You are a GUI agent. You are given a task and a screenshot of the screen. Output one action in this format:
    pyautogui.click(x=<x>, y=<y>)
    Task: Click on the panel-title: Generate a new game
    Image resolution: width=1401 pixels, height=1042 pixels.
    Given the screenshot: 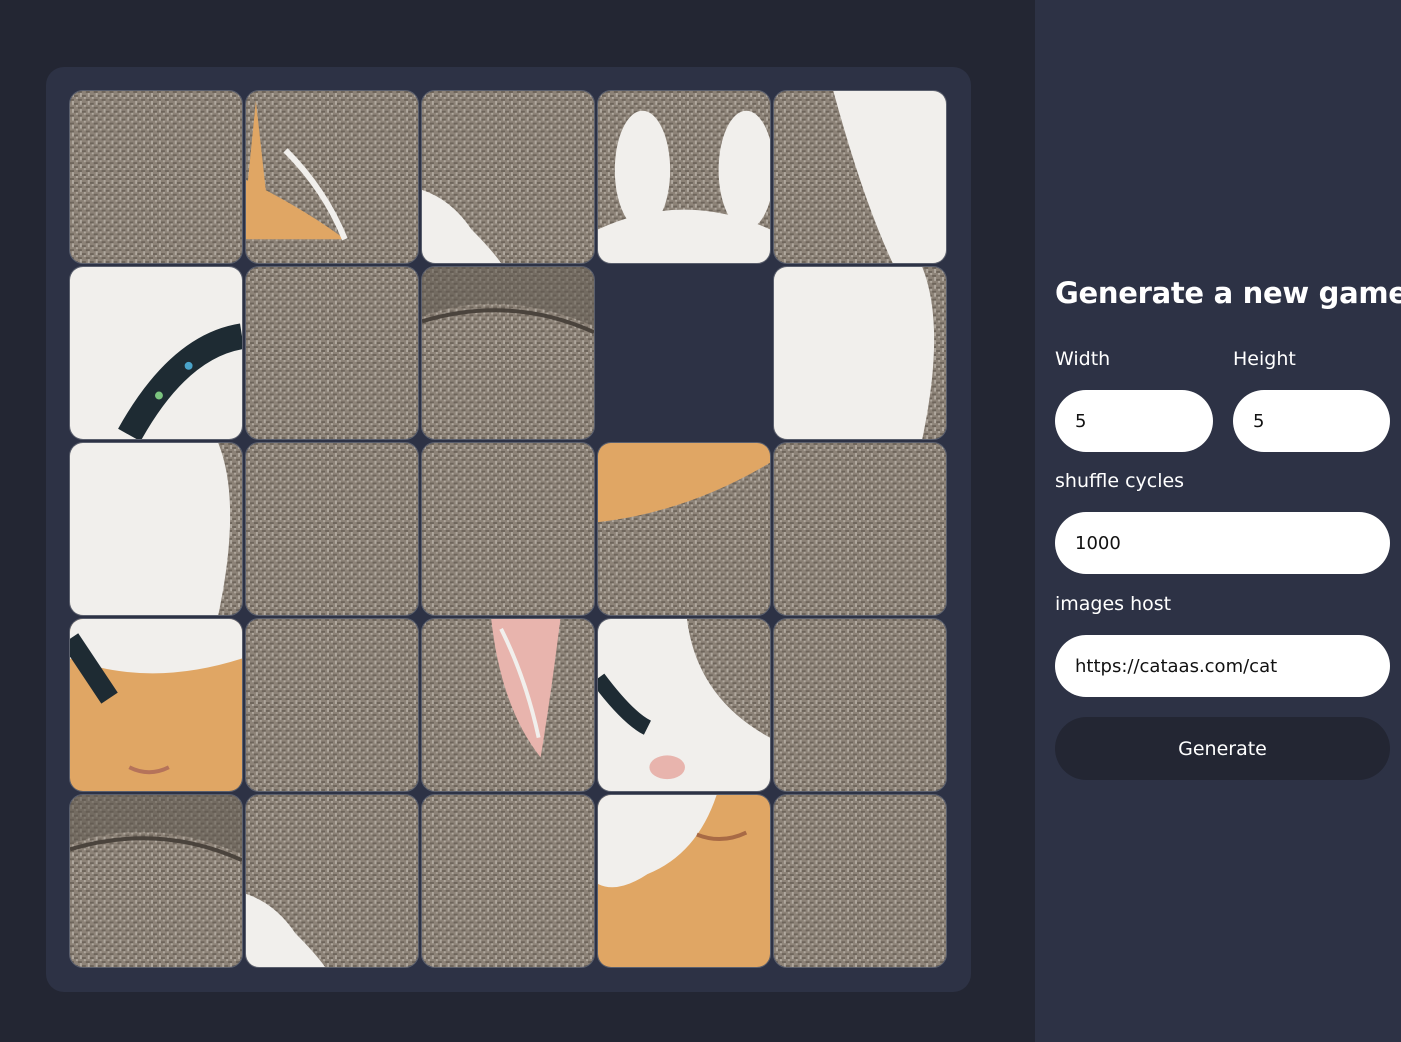 What is the action you would take?
    pyautogui.click(x=1228, y=293)
    